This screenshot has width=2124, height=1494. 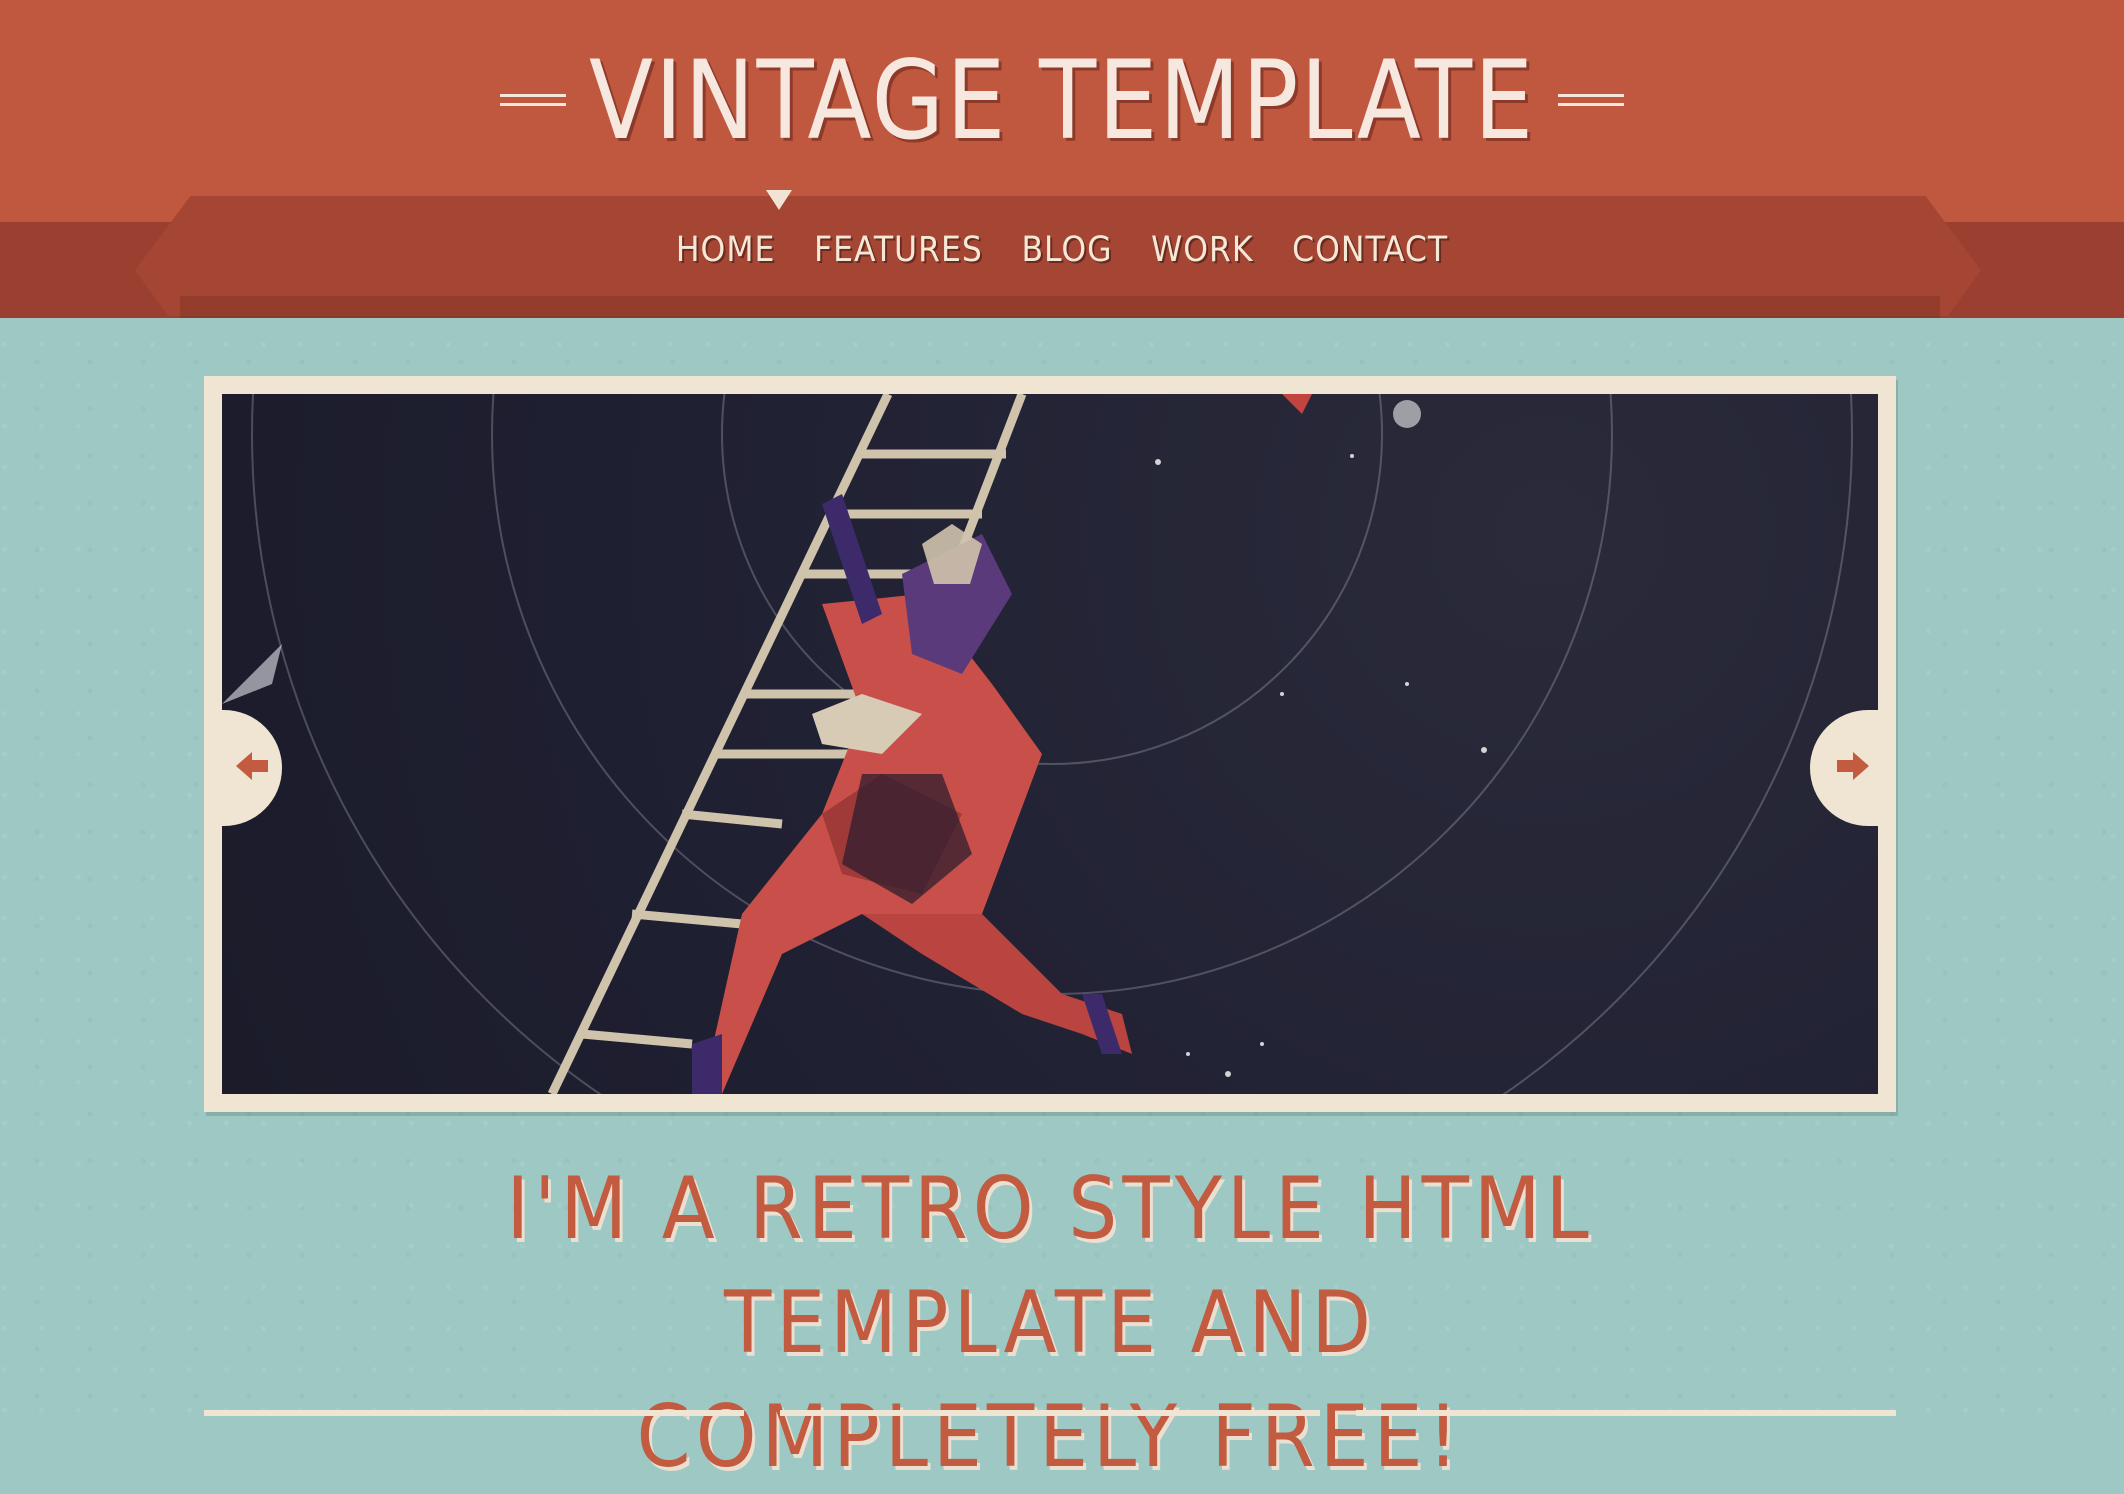 I want to click on nav-item-work: WORK, so click(x=1202, y=250).